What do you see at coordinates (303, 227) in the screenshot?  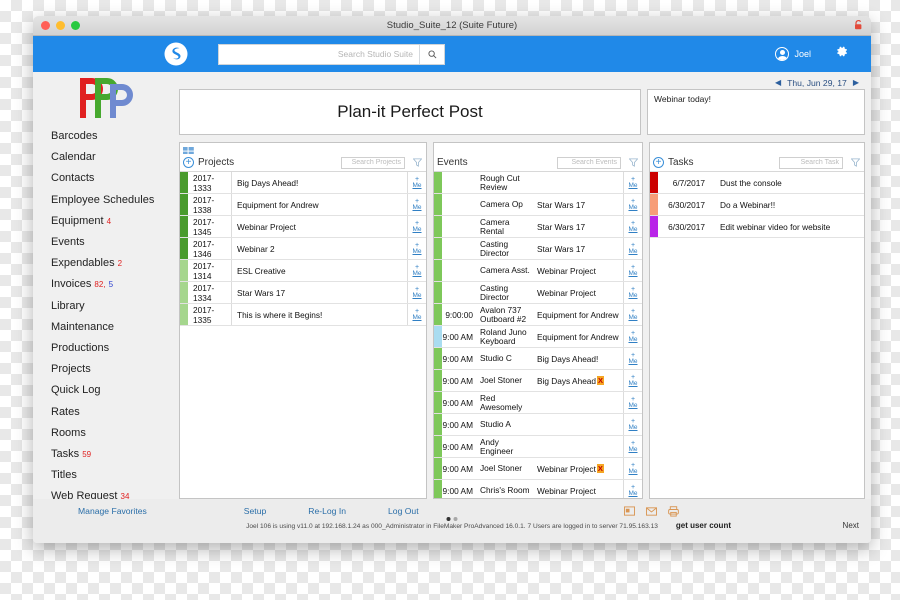 I see `project-row: 2017-1345 Webinar Project + Me` at bounding box center [303, 227].